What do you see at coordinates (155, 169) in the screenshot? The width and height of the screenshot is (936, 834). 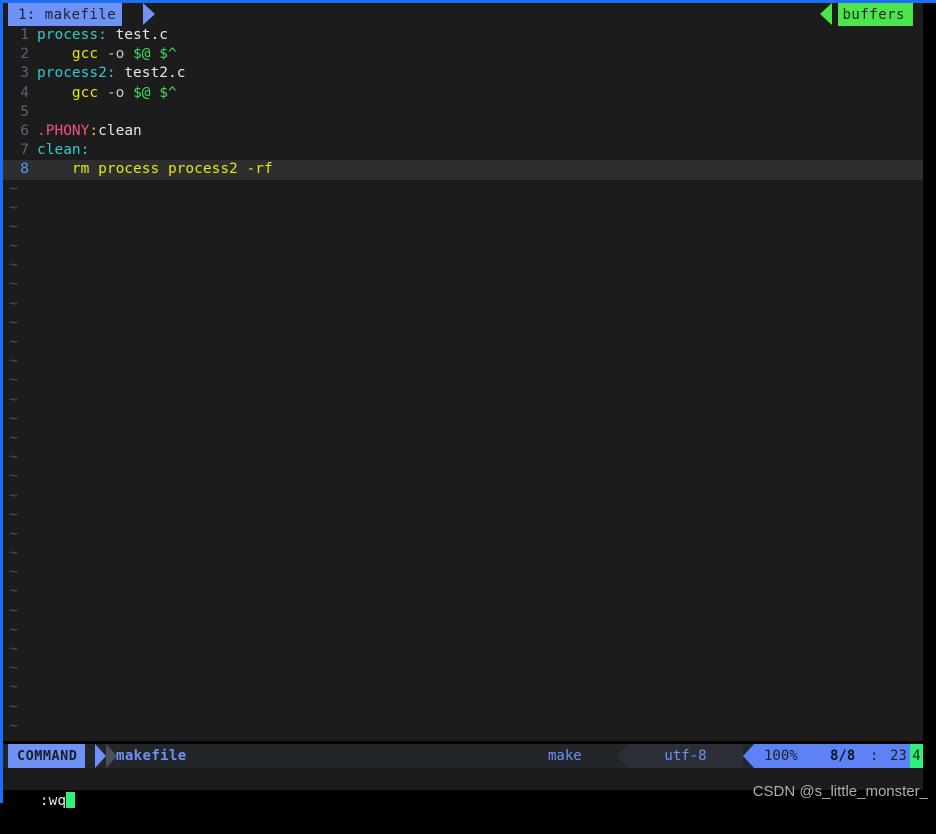 I see `code-token: rm process process2 -rf` at bounding box center [155, 169].